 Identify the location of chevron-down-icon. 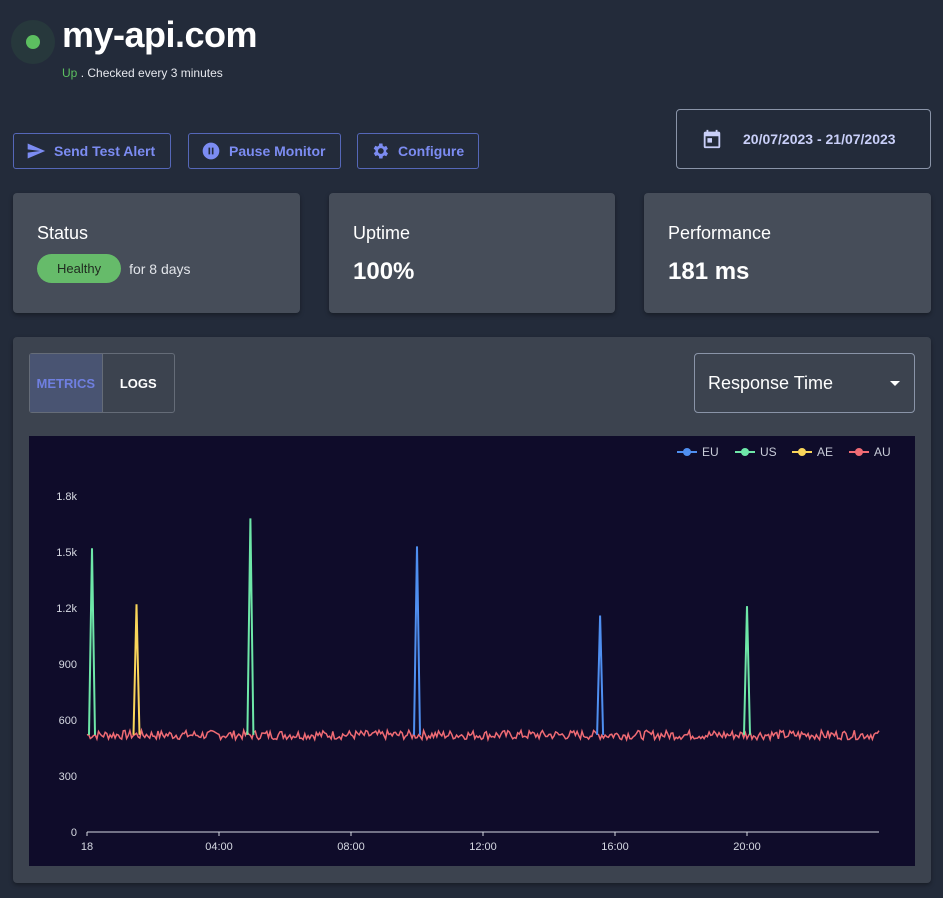
(895, 383).